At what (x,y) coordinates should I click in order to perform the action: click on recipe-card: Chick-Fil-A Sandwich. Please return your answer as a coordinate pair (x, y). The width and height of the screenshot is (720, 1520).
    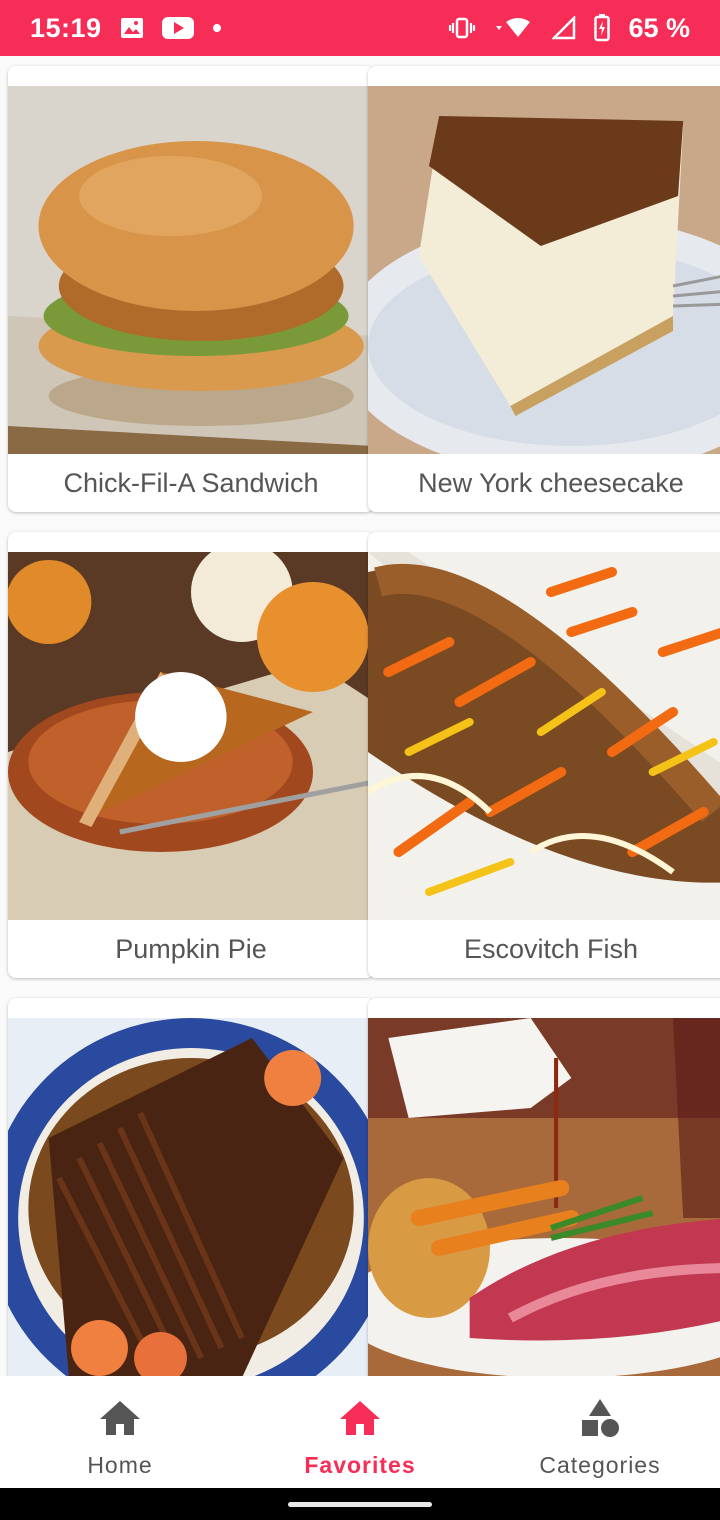
    Looking at the image, I should click on (191, 289).